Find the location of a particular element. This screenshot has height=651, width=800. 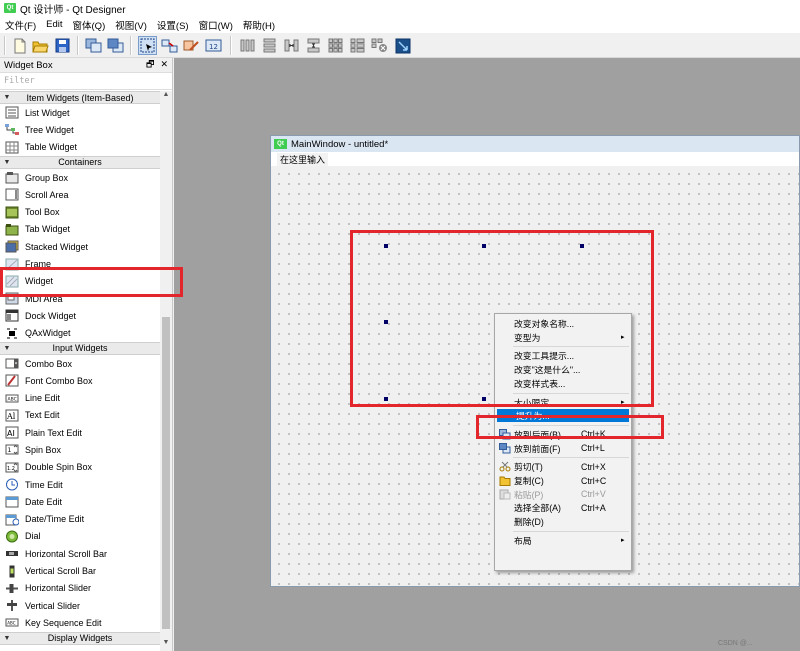

edit-signals-slots-icon is located at coordinates (169, 45).